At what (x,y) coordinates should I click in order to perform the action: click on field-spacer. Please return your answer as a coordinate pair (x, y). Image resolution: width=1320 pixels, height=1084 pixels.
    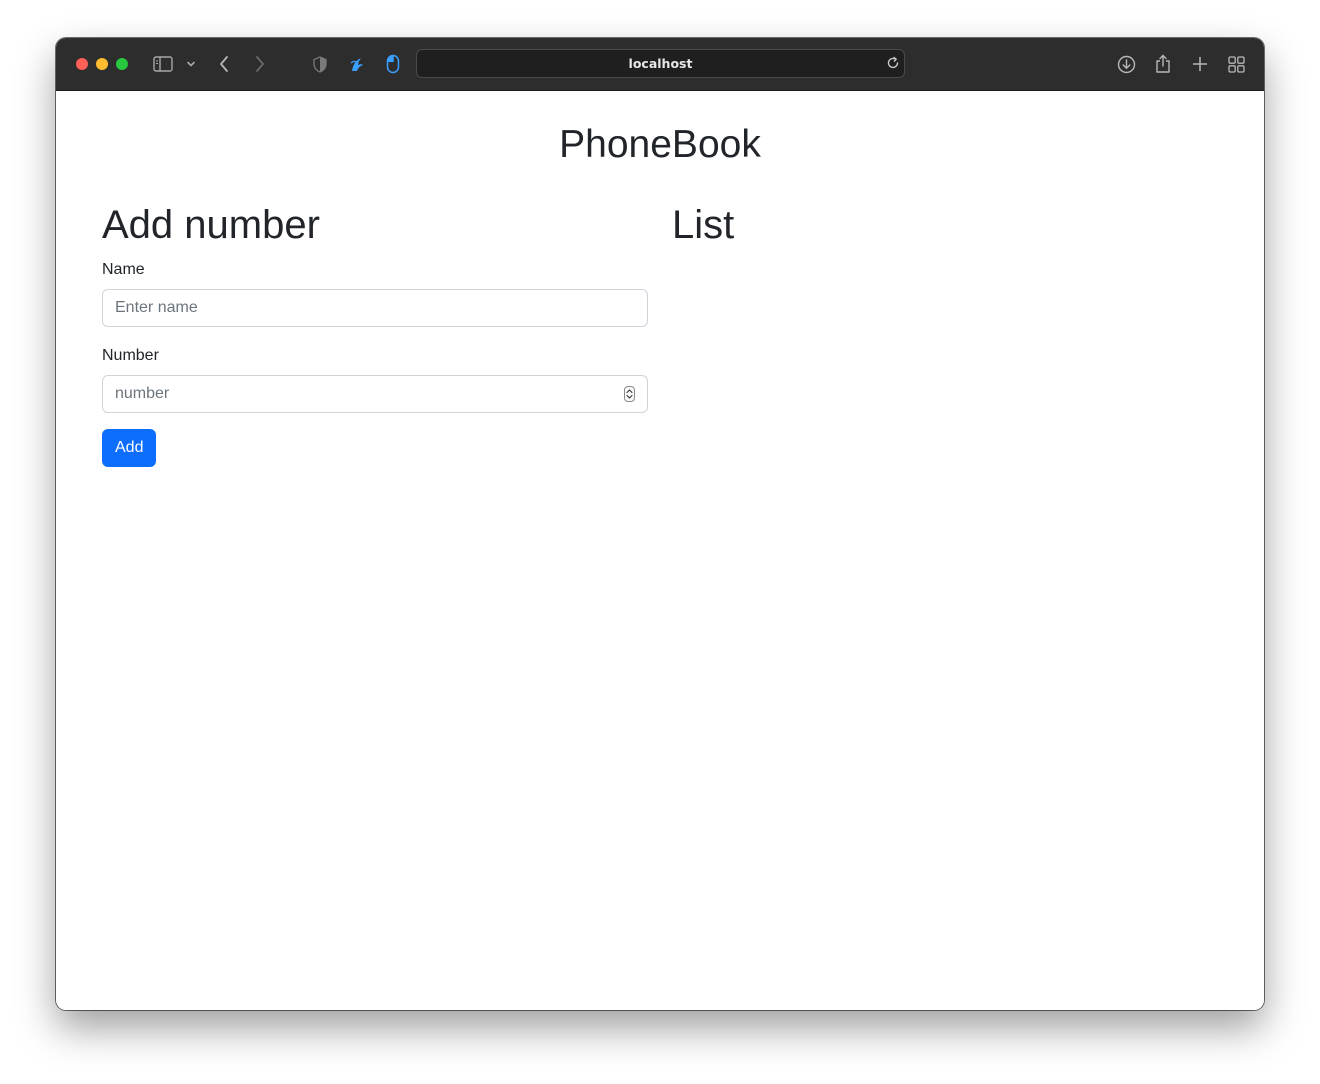
    Looking at the image, I should click on (375, 331).